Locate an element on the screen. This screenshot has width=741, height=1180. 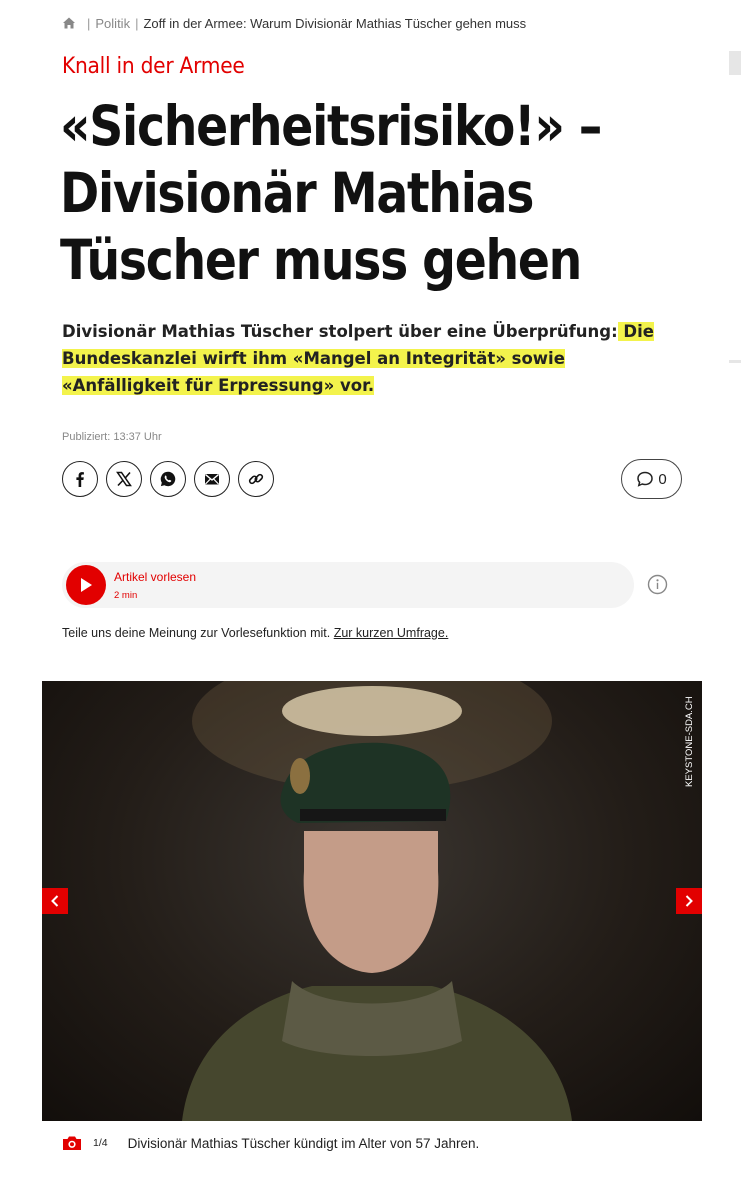
share-whatsapp-button is located at coordinates (168, 479).